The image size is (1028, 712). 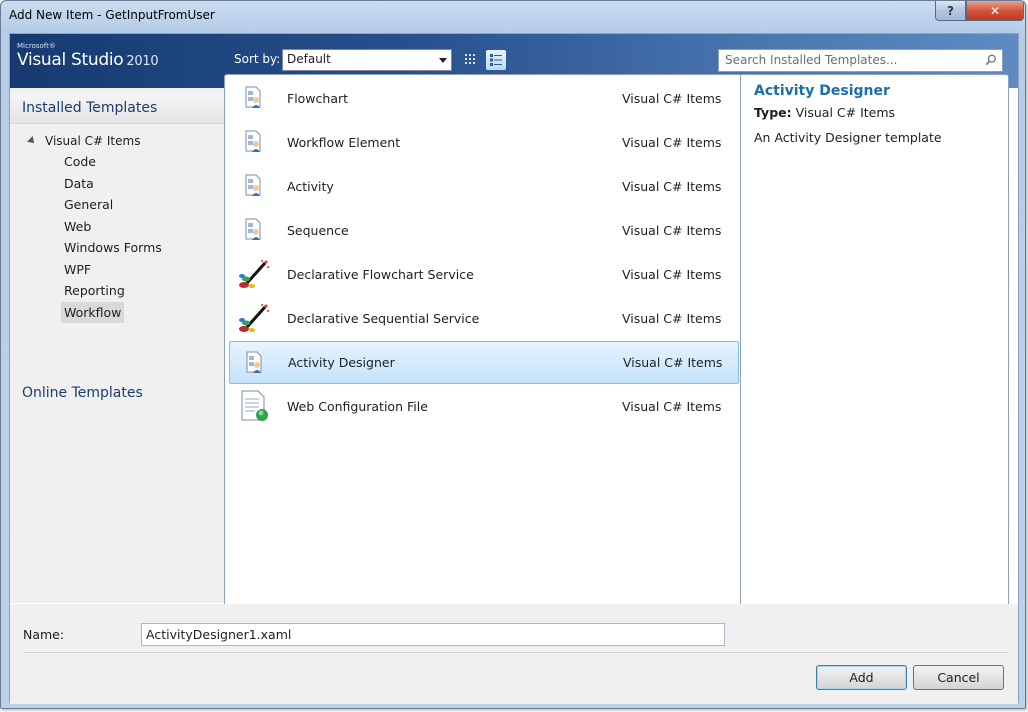 I want to click on sort-by-label: Sort by:, so click(x=257, y=59).